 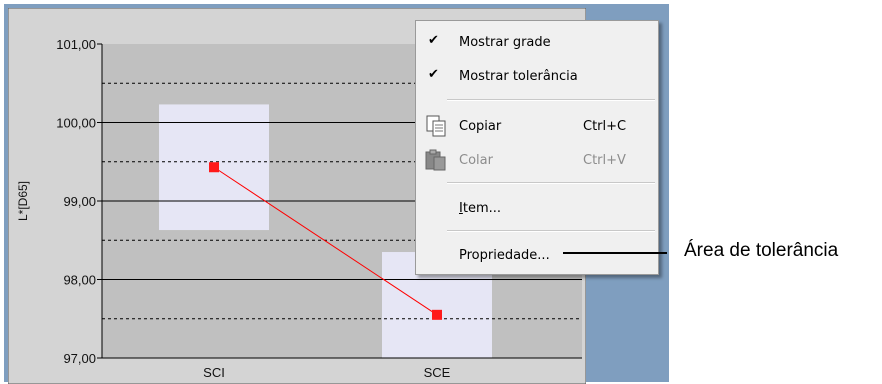 What do you see at coordinates (214, 372) in the screenshot?
I see `x-tick-label: SCI` at bounding box center [214, 372].